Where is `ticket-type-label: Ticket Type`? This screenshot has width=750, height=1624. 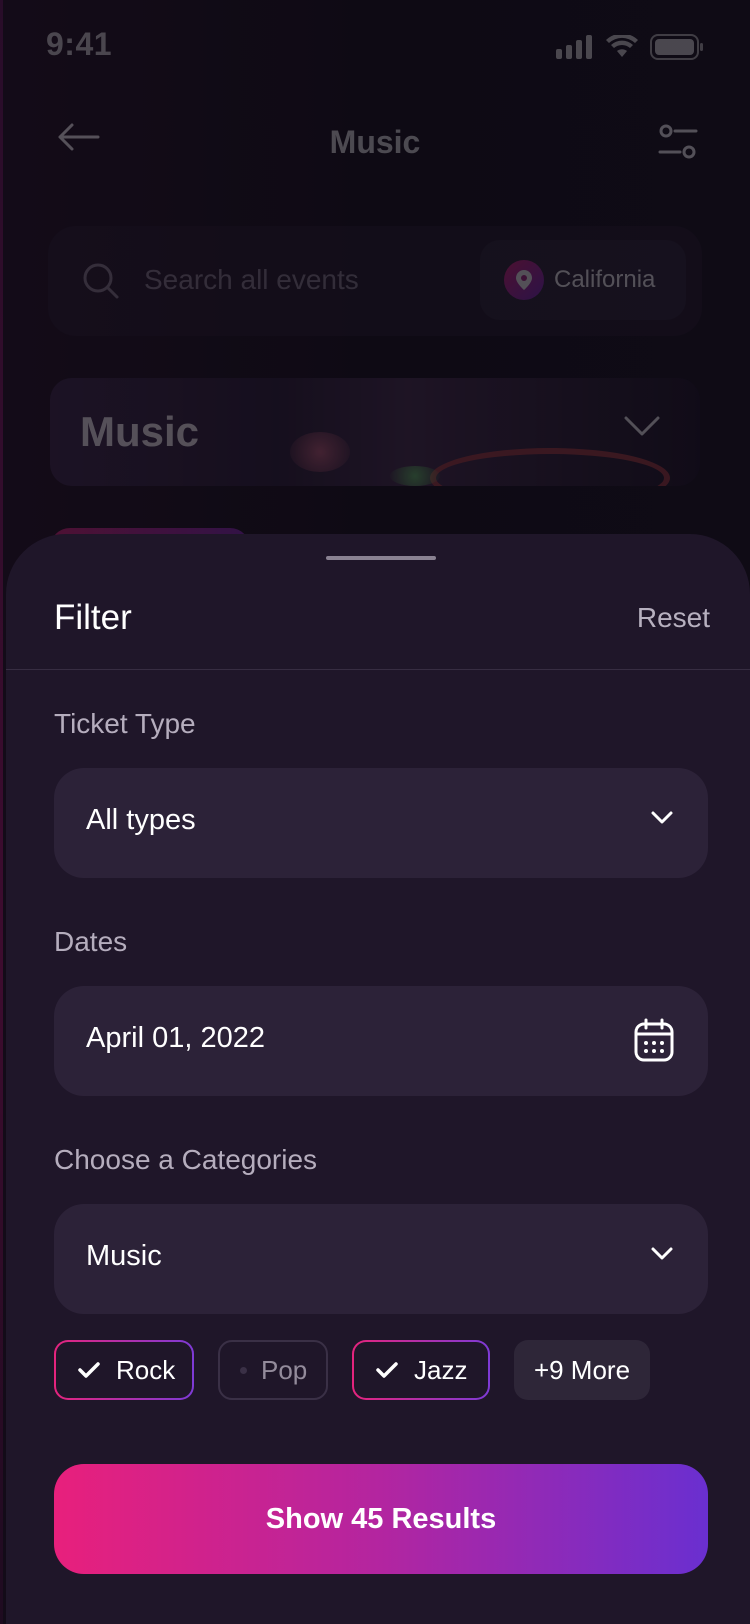 ticket-type-label: Ticket Type is located at coordinates (125, 723).